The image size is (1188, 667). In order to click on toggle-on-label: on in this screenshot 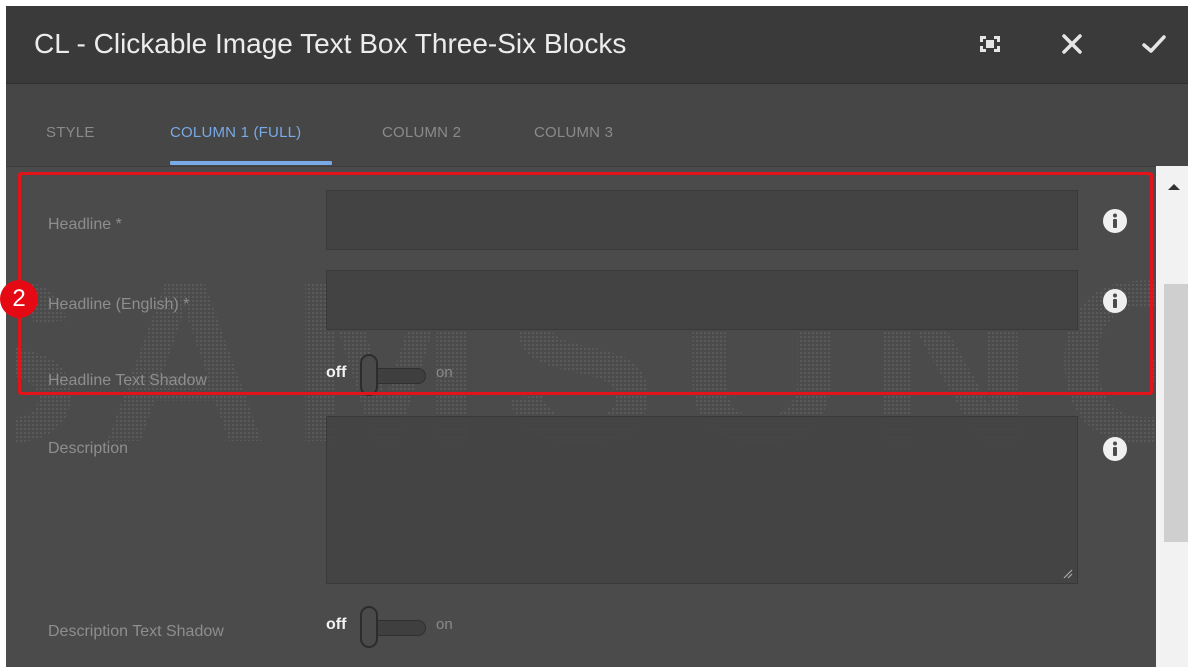, I will do `click(444, 624)`.